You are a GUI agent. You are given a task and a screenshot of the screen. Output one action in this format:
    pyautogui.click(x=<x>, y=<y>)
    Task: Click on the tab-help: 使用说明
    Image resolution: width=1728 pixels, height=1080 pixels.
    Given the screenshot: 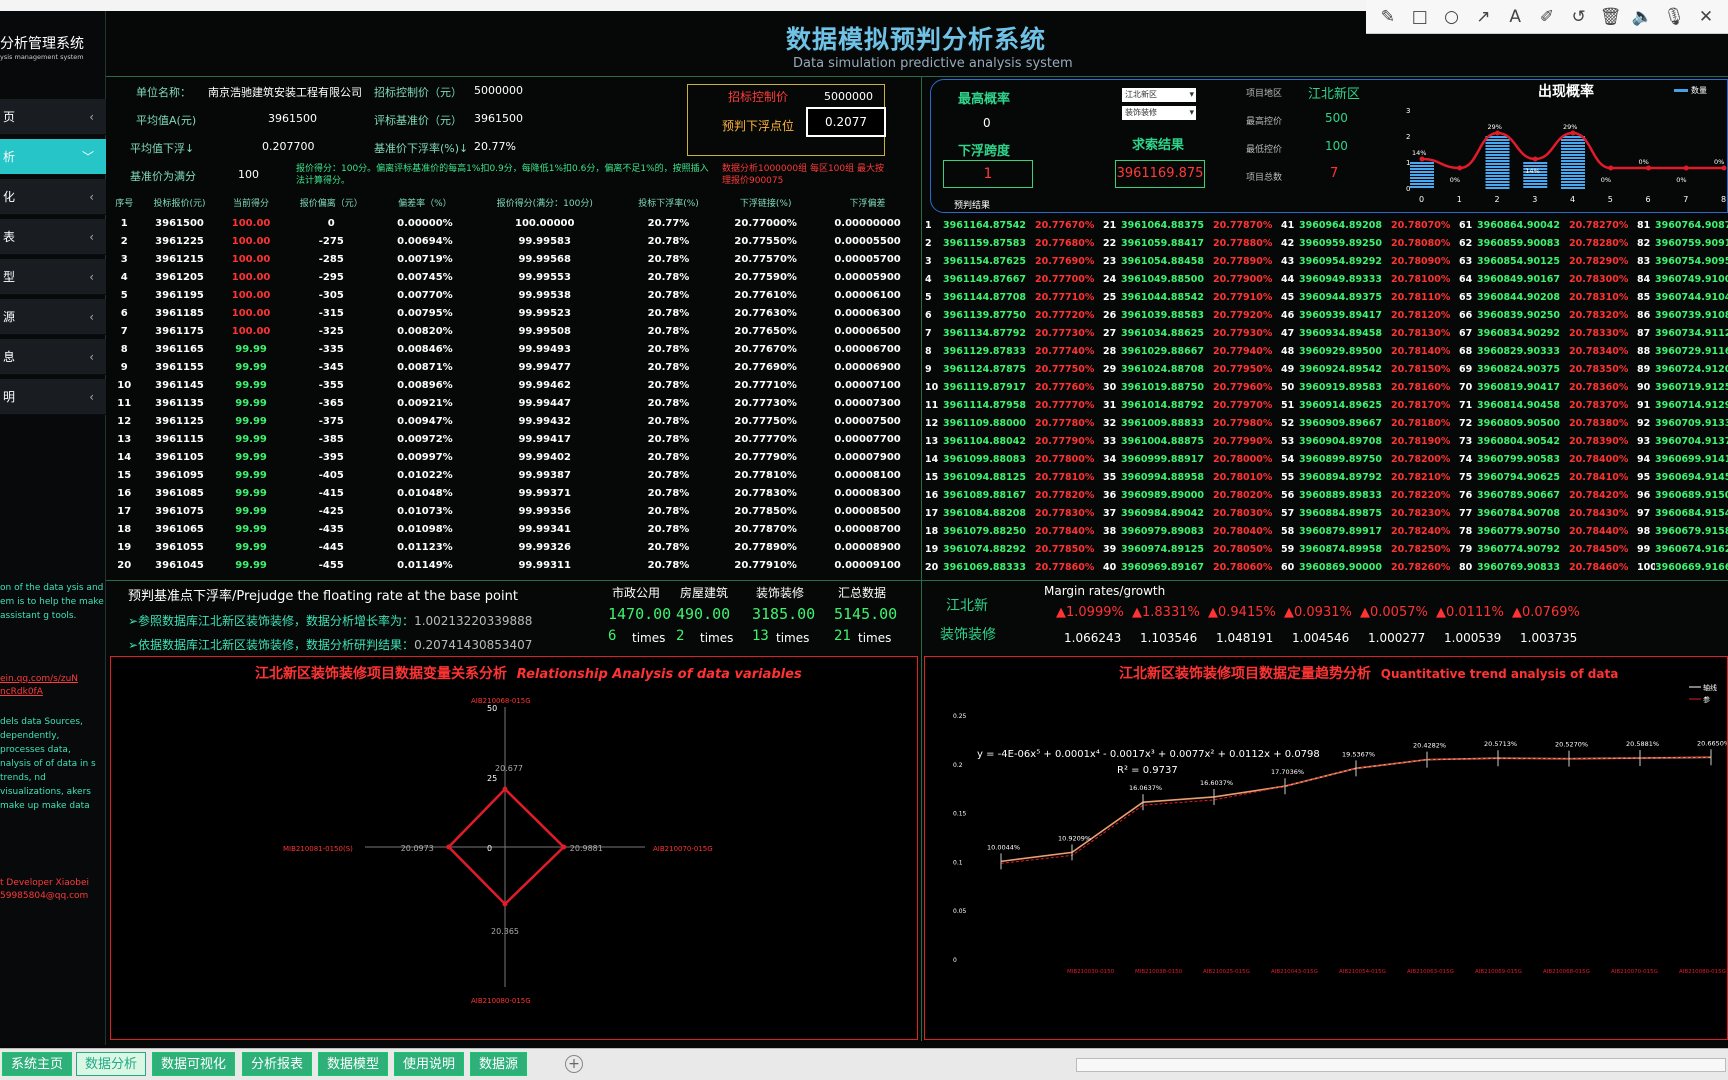 What is the action you would take?
    pyautogui.click(x=429, y=1064)
    